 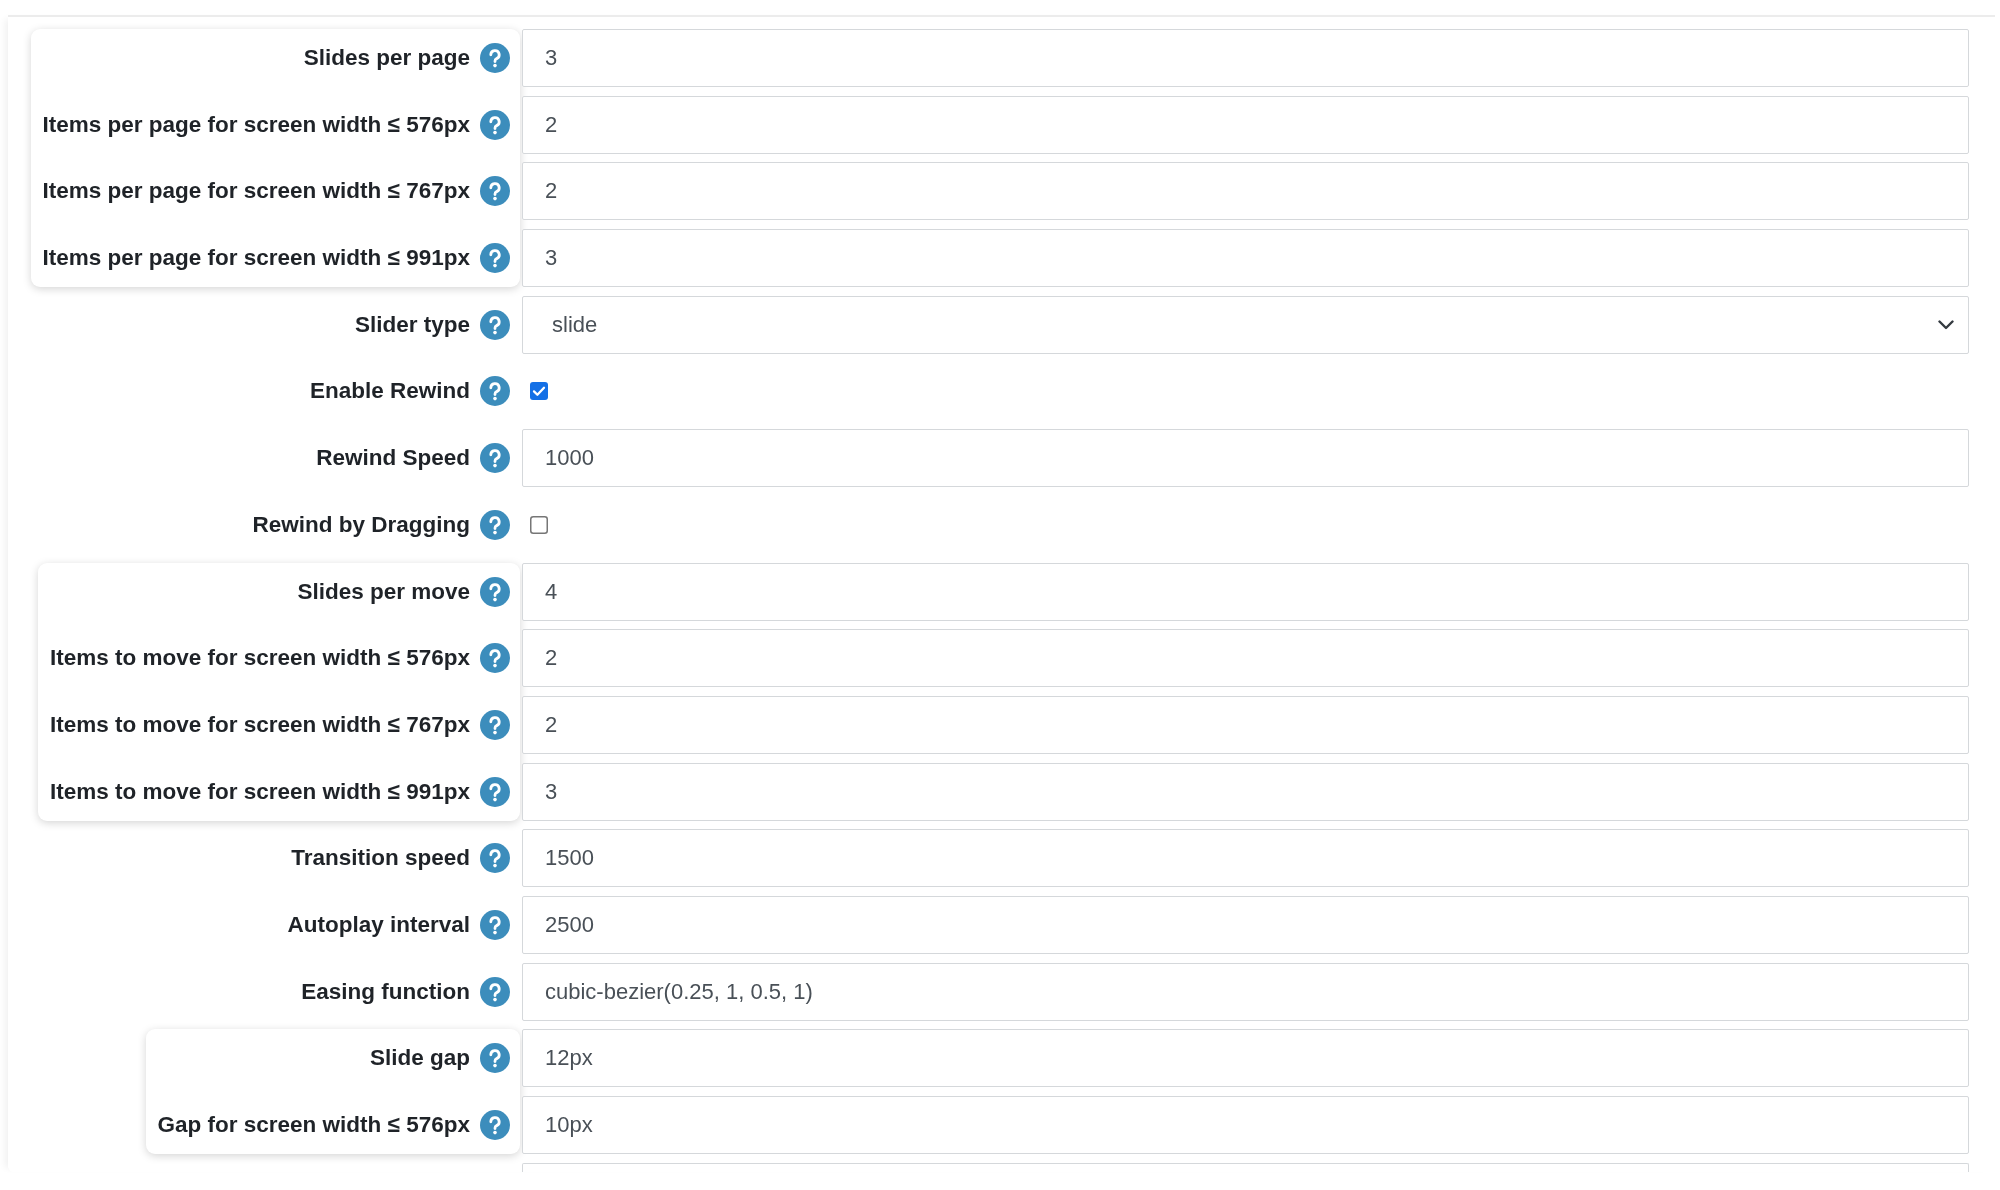 I want to click on input-field: 1500, so click(x=1245, y=858).